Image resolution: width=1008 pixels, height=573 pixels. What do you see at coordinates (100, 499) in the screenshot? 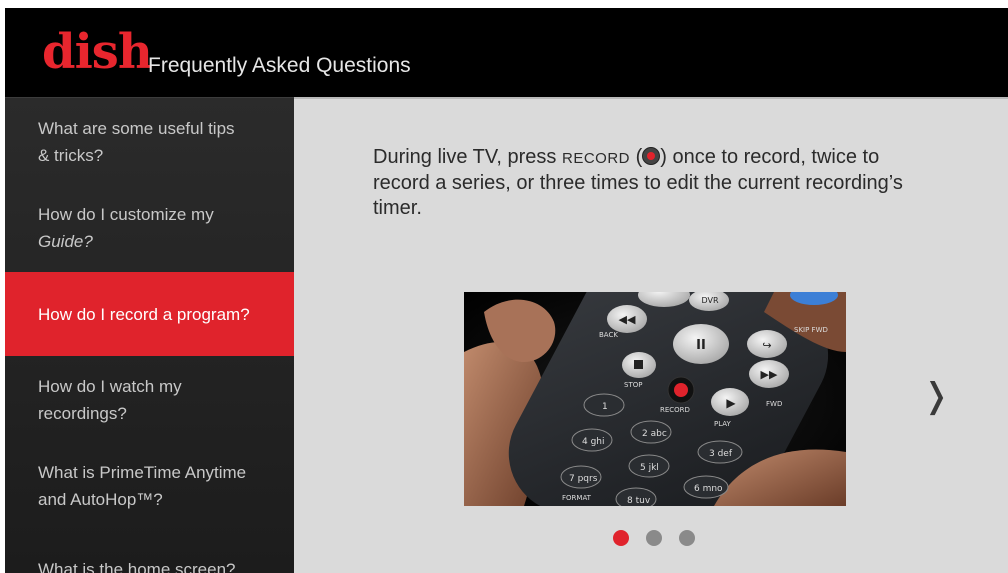
I see `faq-item-label-line2: and AutoHop™?` at bounding box center [100, 499].